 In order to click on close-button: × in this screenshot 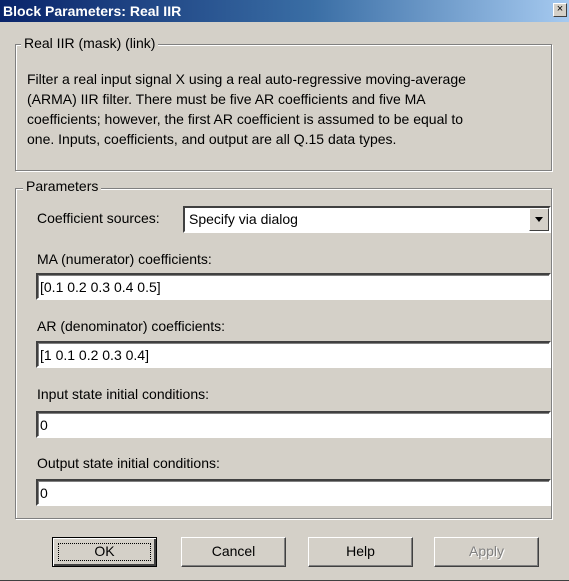, I will do `click(560, 10)`.